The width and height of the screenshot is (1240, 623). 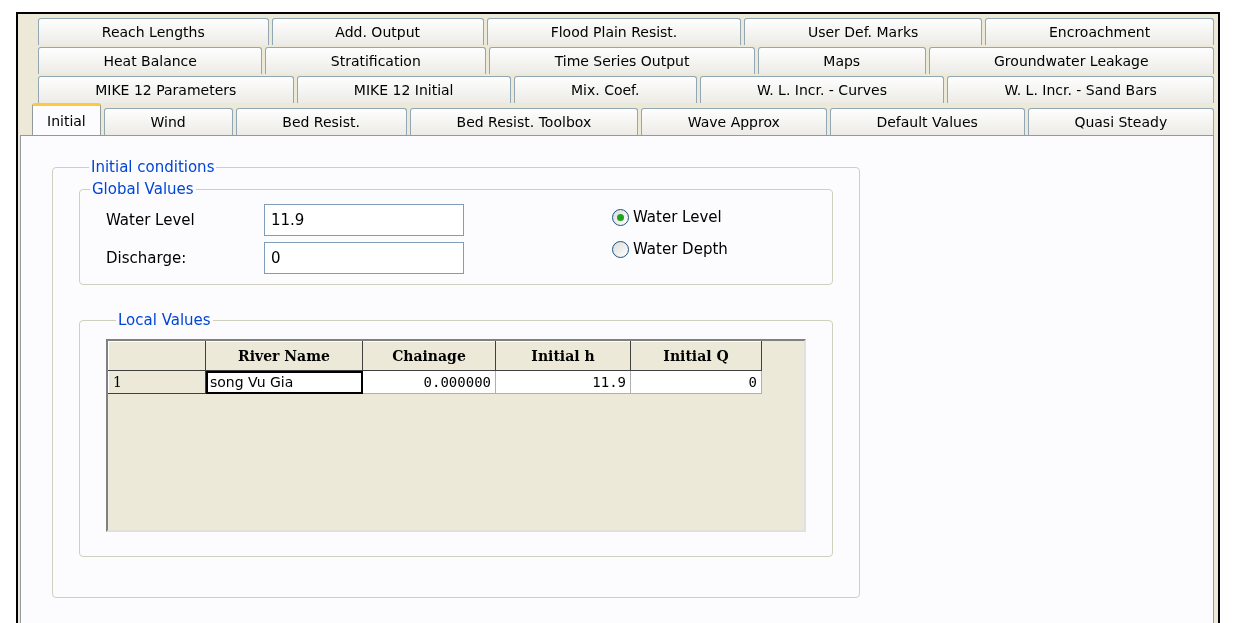 What do you see at coordinates (377, 31) in the screenshot?
I see `tab: Add. Output` at bounding box center [377, 31].